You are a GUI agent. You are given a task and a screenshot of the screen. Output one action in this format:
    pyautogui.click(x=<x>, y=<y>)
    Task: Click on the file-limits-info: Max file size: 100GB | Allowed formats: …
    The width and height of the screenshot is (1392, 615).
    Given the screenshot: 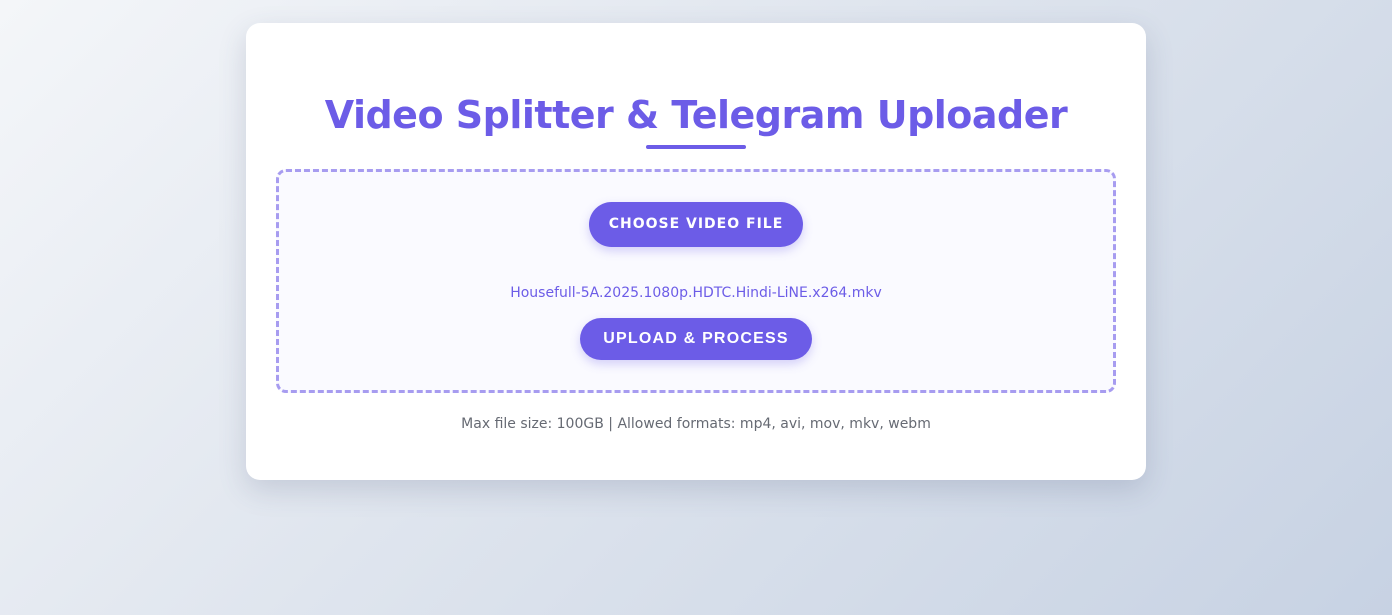 What is the action you would take?
    pyautogui.click(x=696, y=424)
    